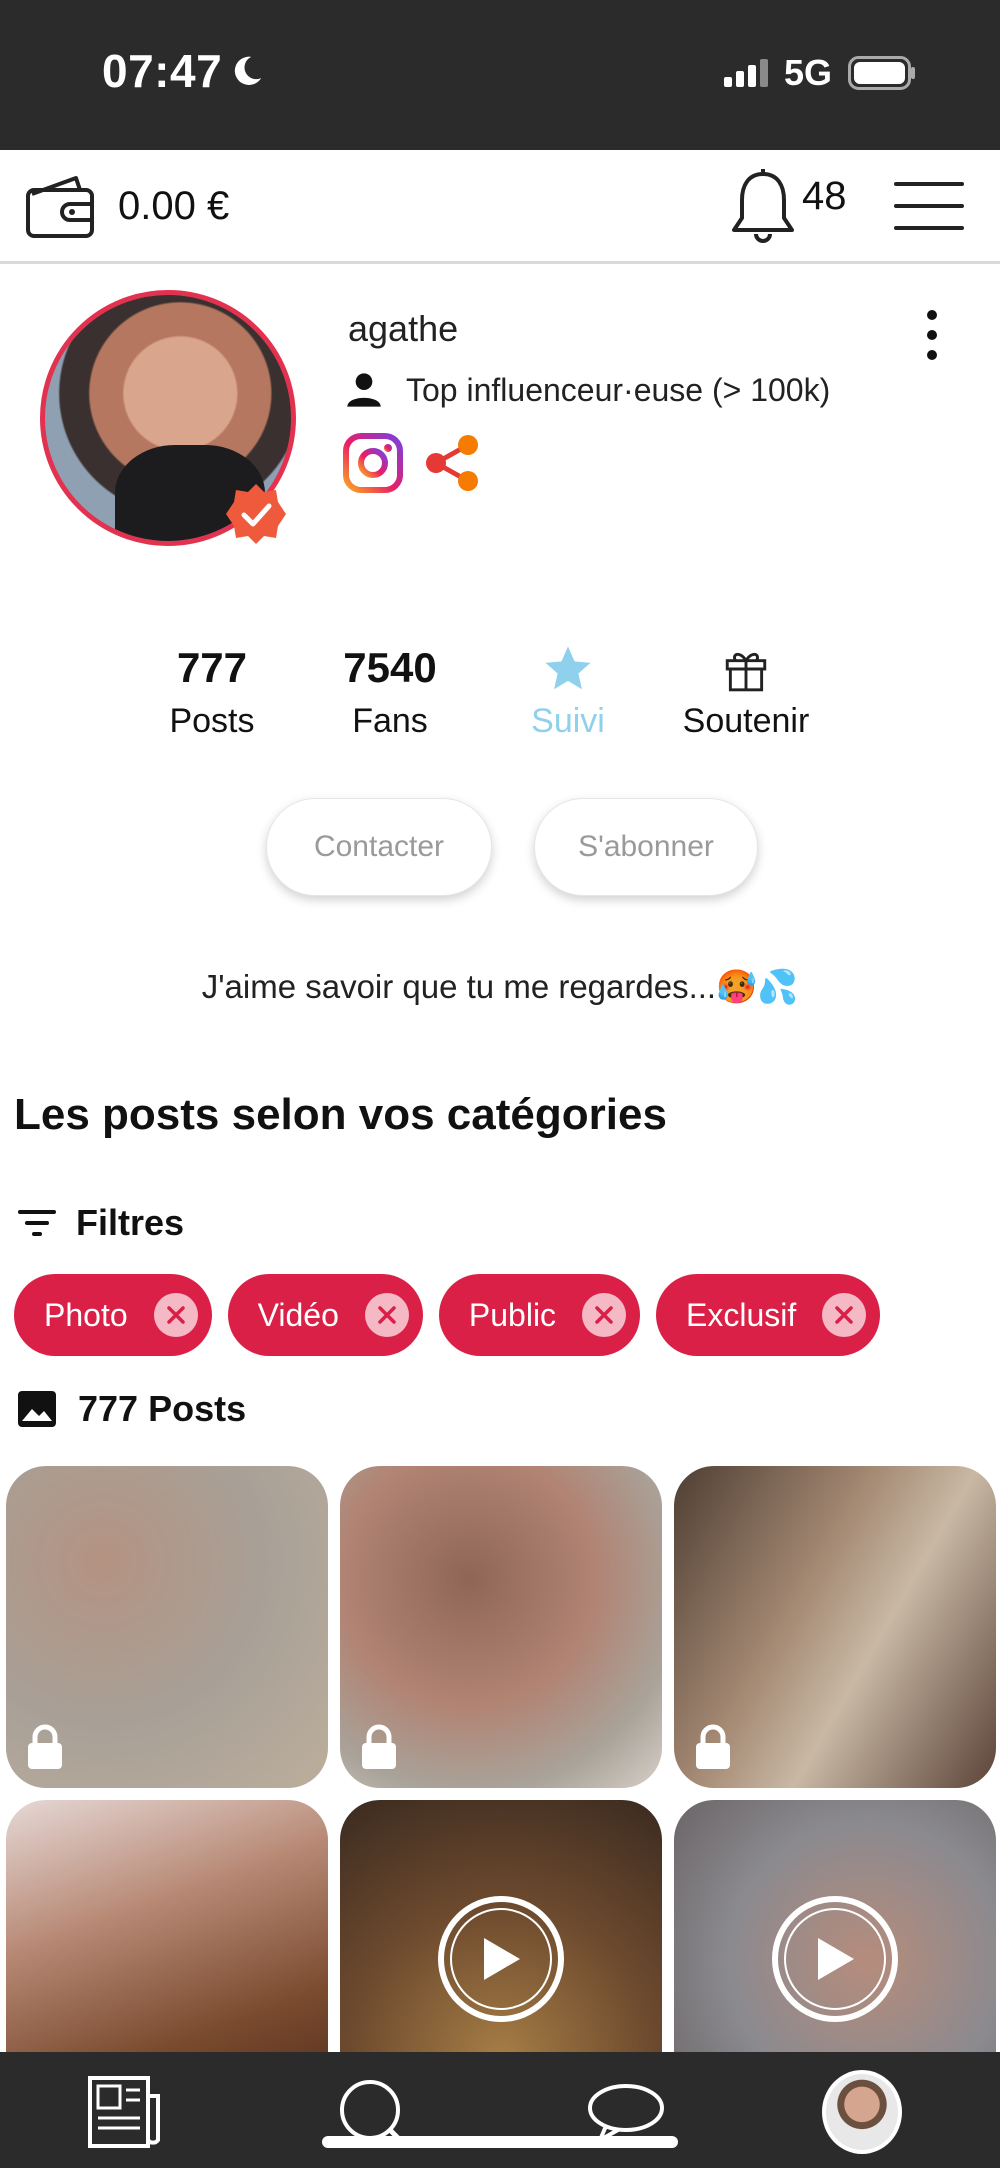 Image resolution: width=1000 pixels, height=2168 pixels. What do you see at coordinates (37, 1223) in the screenshot?
I see `filter-icon` at bounding box center [37, 1223].